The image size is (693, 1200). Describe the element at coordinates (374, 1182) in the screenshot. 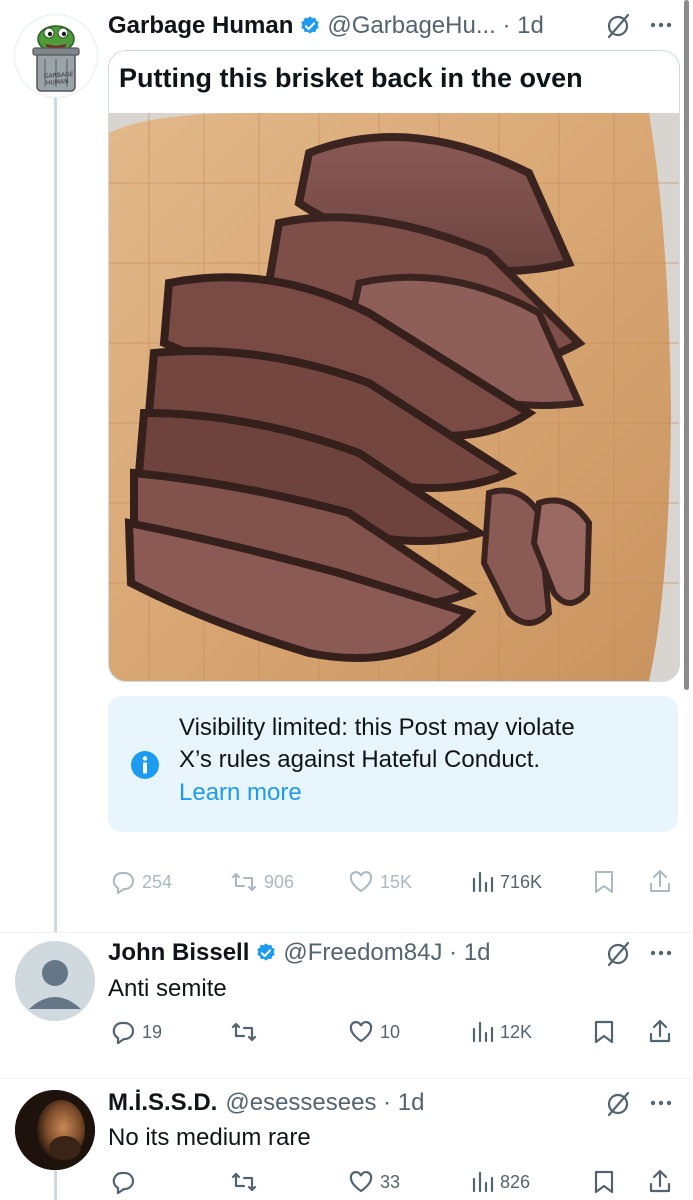

I see `like-button: 33` at that location.